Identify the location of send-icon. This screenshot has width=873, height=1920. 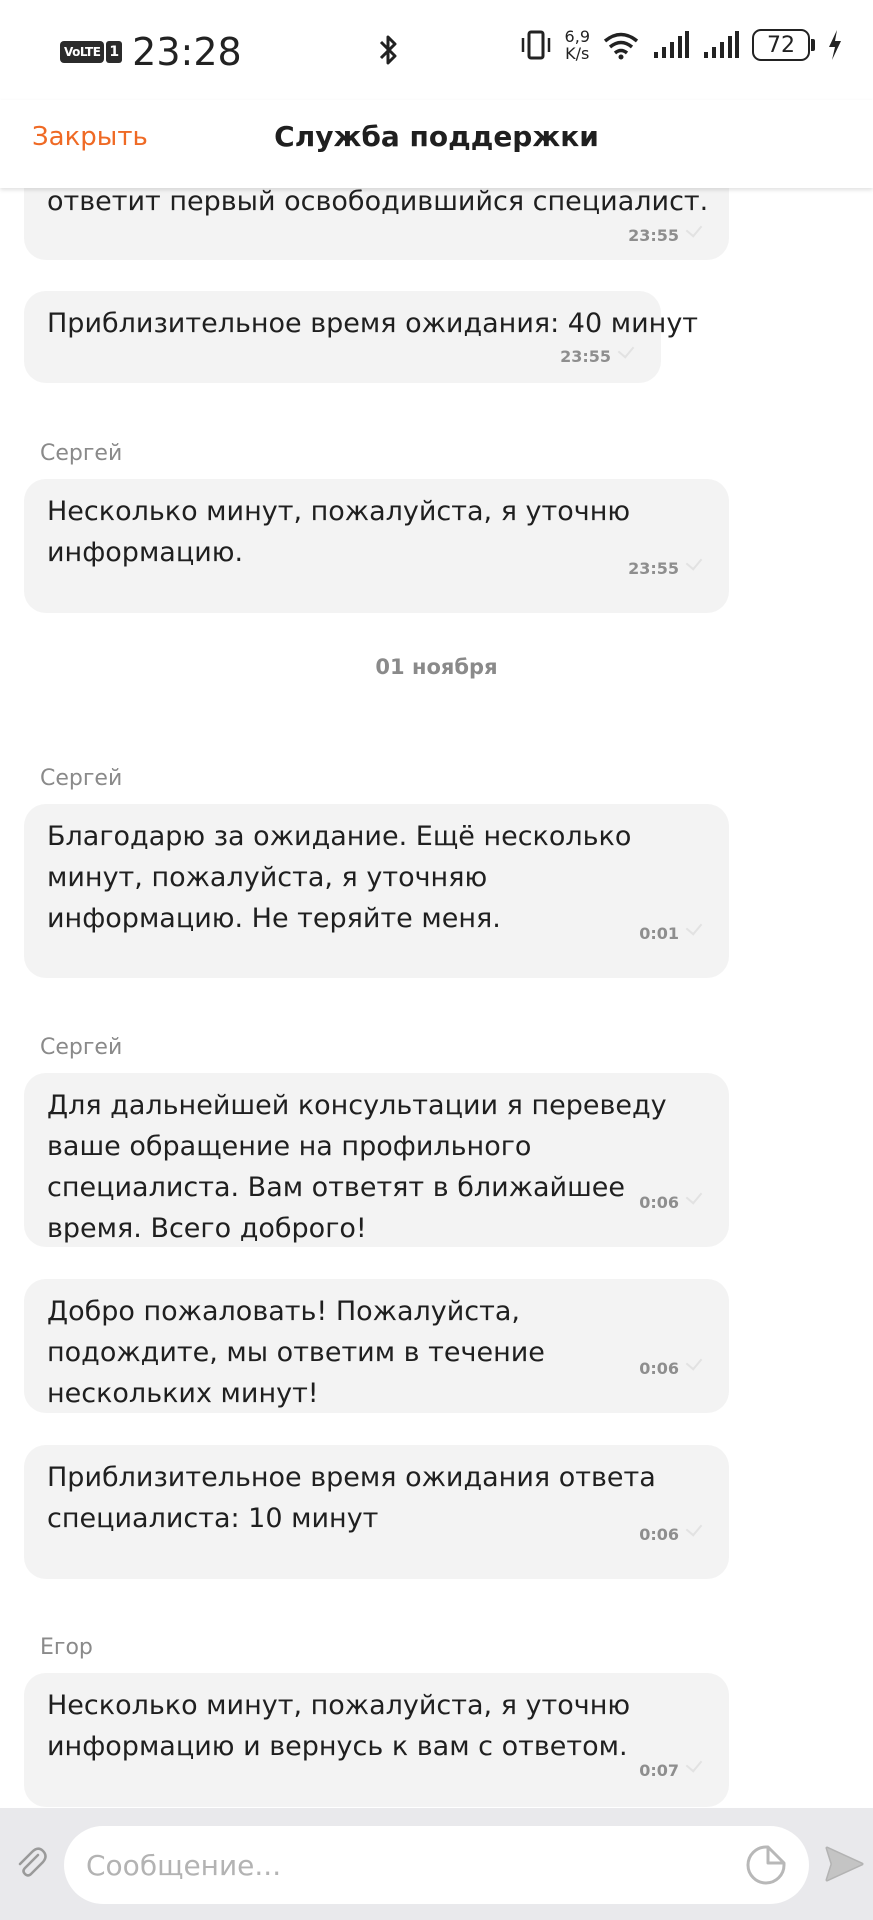
(844, 1864).